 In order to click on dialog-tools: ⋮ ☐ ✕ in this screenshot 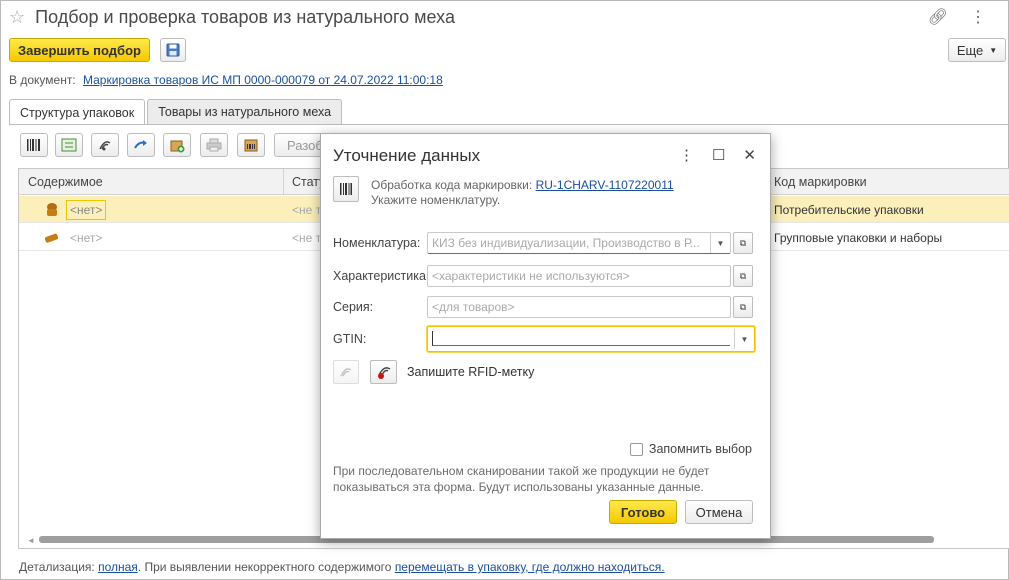, I will do `click(717, 155)`.